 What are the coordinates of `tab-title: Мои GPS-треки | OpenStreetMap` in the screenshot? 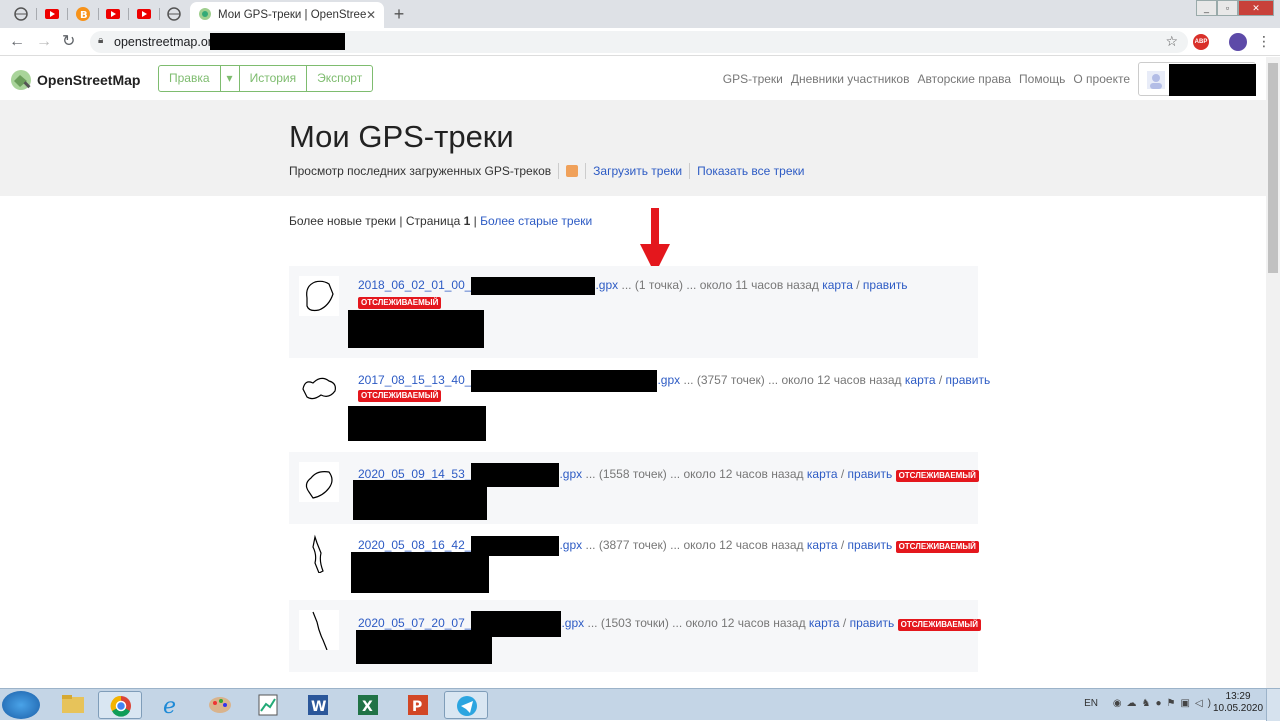 It's located at (292, 15).